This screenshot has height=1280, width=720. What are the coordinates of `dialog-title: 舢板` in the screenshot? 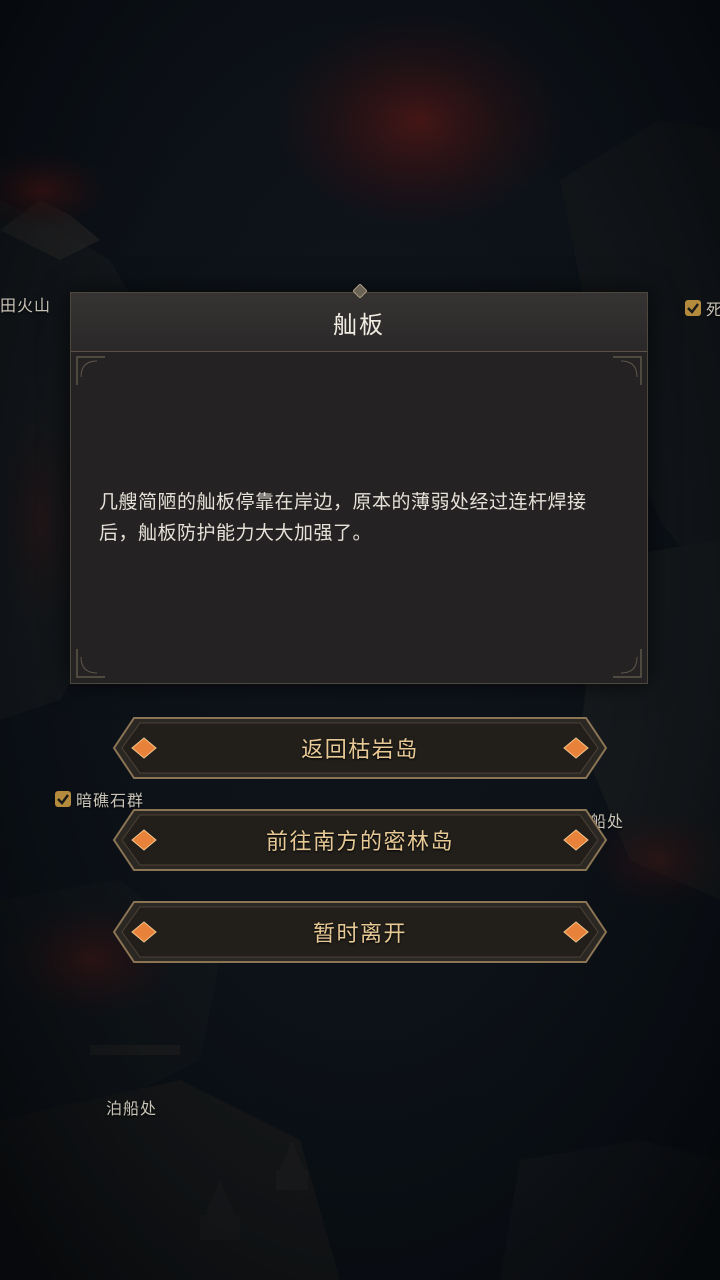 It's located at (359, 324).